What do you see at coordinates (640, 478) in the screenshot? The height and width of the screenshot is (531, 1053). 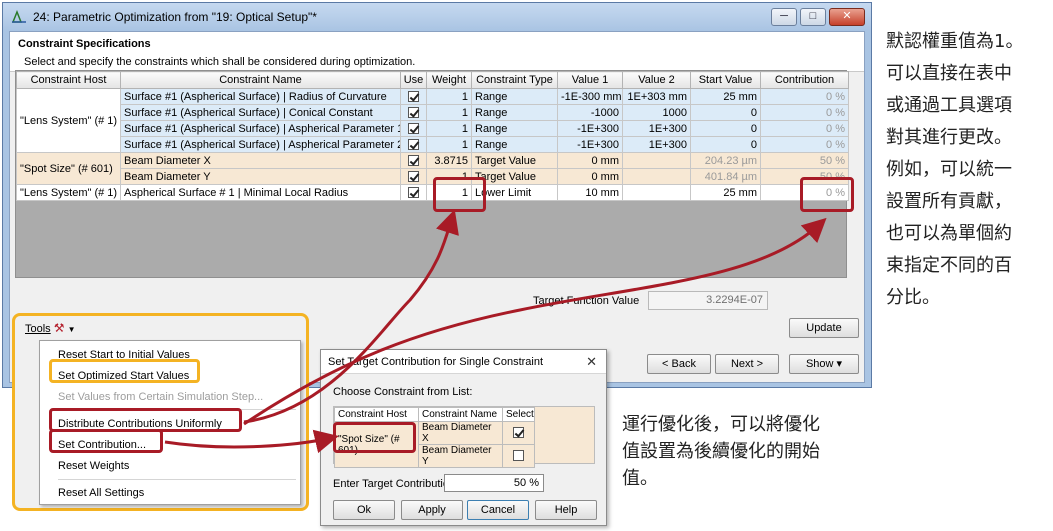 I see `annotation-line: 值。` at bounding box center [640, 478].